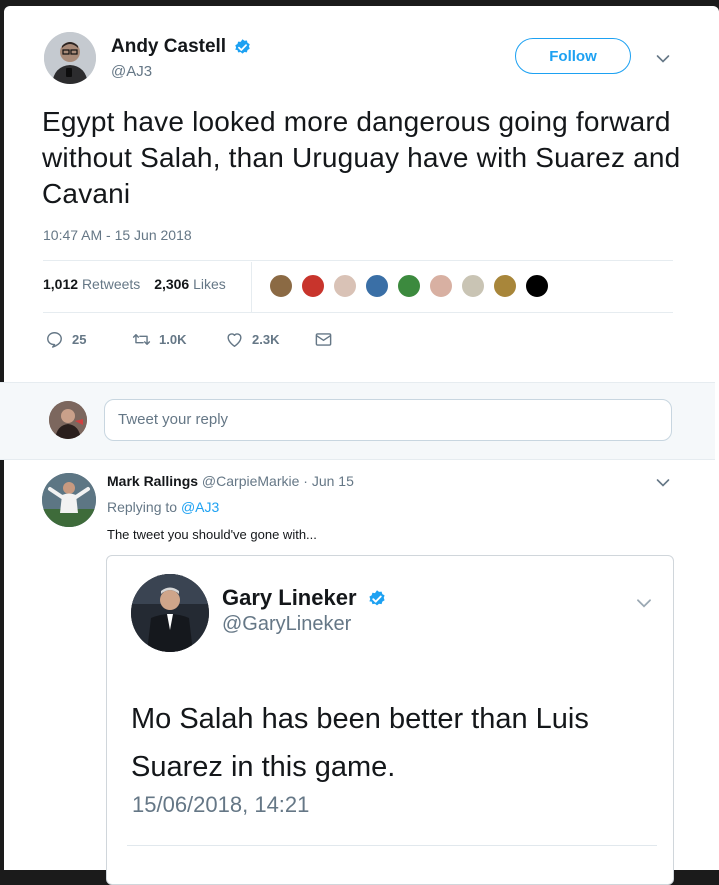 Image resolution: width=719 pixels, height=885 pixels. I want to click on retweet-icon, so click(141, 339).